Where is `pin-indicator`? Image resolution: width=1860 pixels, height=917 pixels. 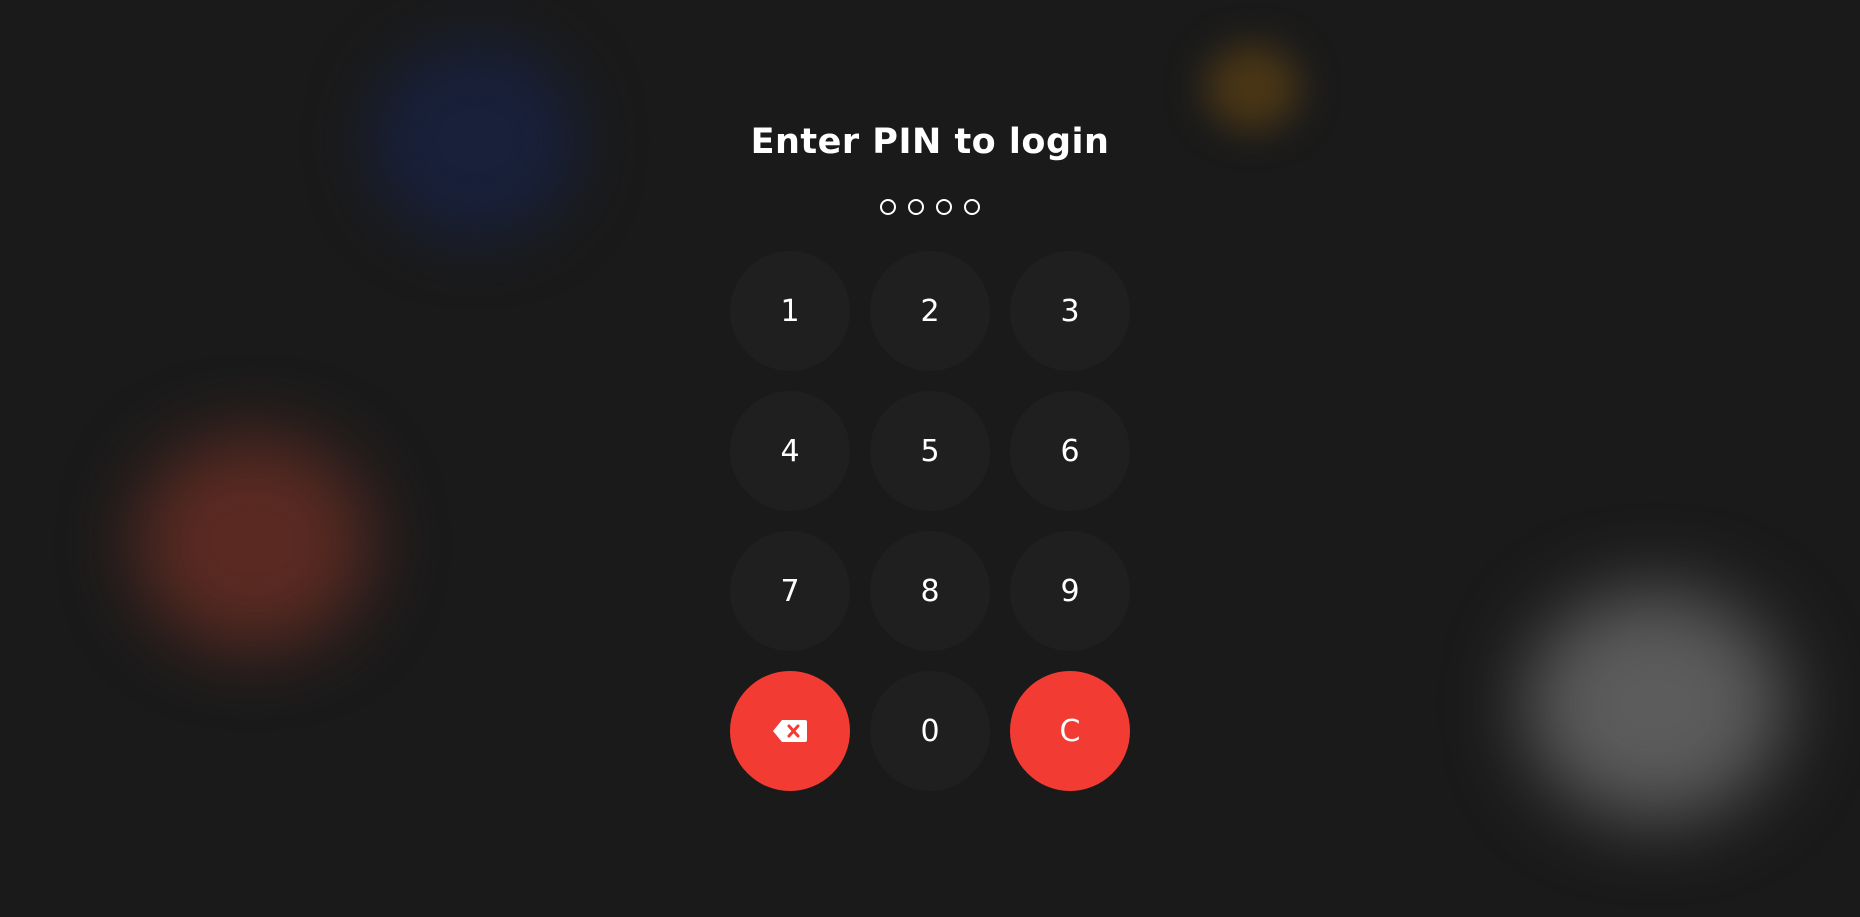
pin-indicator is located at coordinates (930, 207).